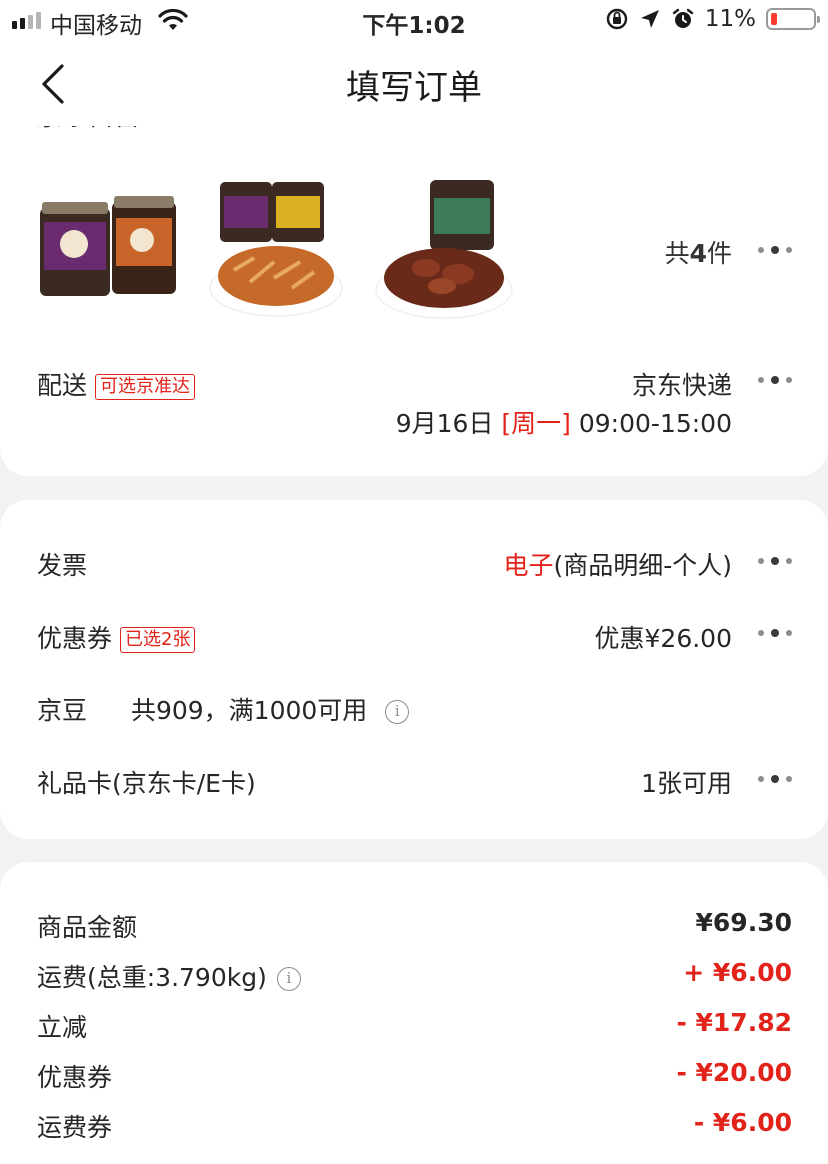 This screenshot has height=1164, width=828. I want to click on summary-value-discount: - ¥17.82, so click(734, 1022).